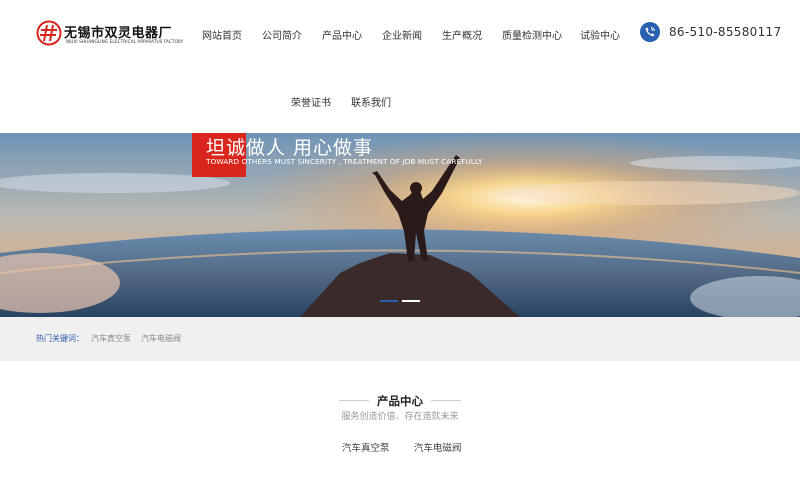 This screenshot has height=500, width=800. Describe the element at coordinates (282, 34) in the screenshot. I see `nav-about: 公司简介` at that location.